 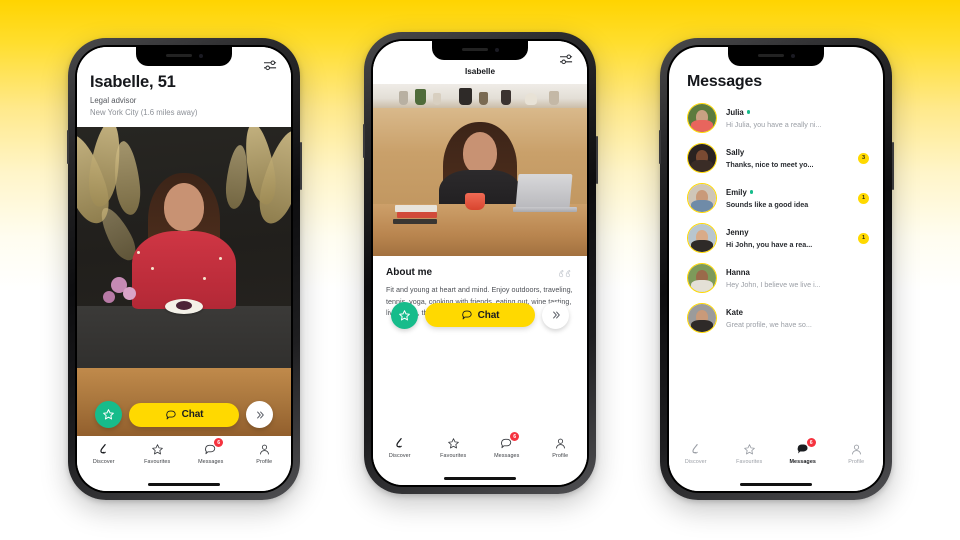 I want to click on conversation-preview: Sounds like a good idea, so click(x=767, y=204).